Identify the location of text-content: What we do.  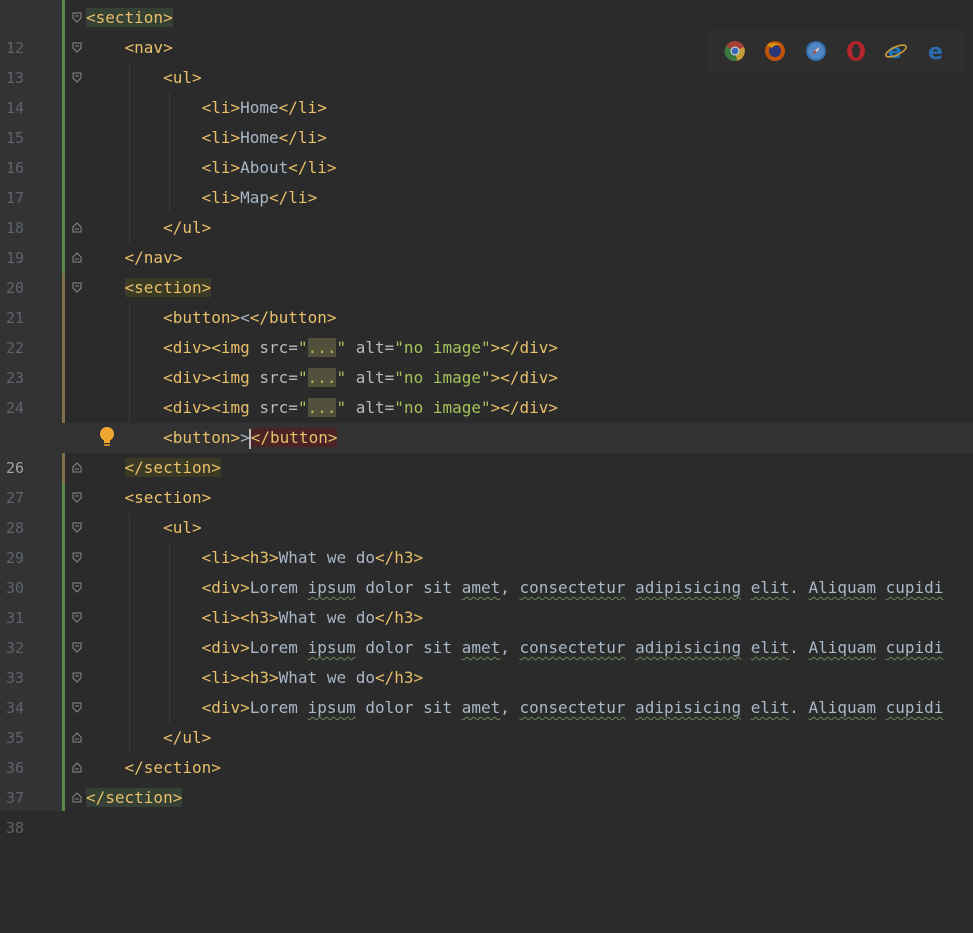
(326, 617).